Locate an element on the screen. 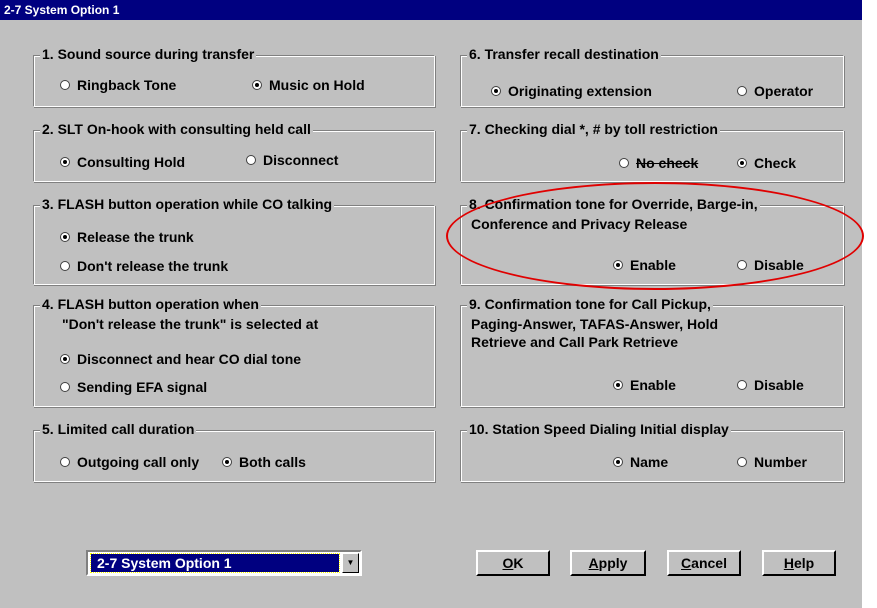  radio-label: Disconnect is located at coordinates (301, 160).